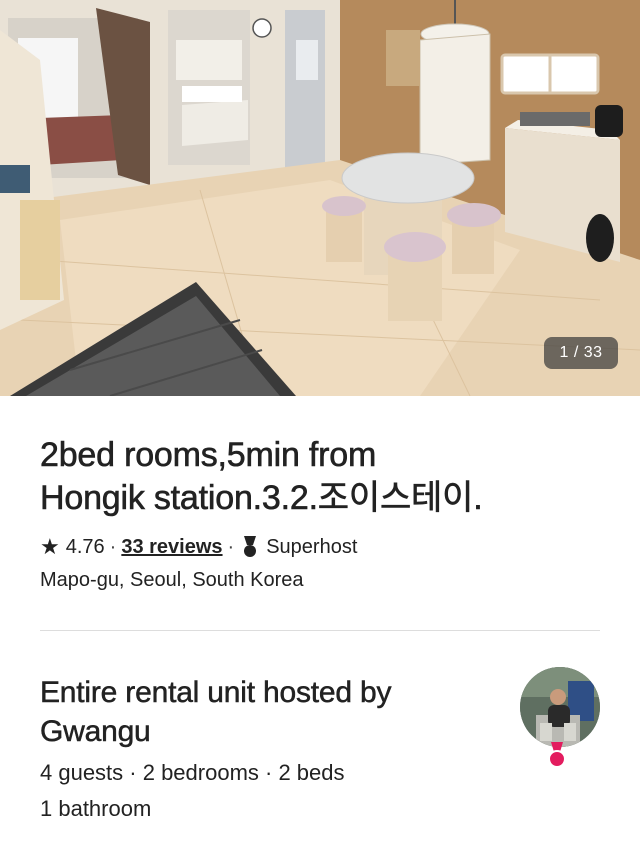 This screenshot has height=853, width=640. I want to click on host-title-line1: Entire rental unit hosted by, so click(216, 693).